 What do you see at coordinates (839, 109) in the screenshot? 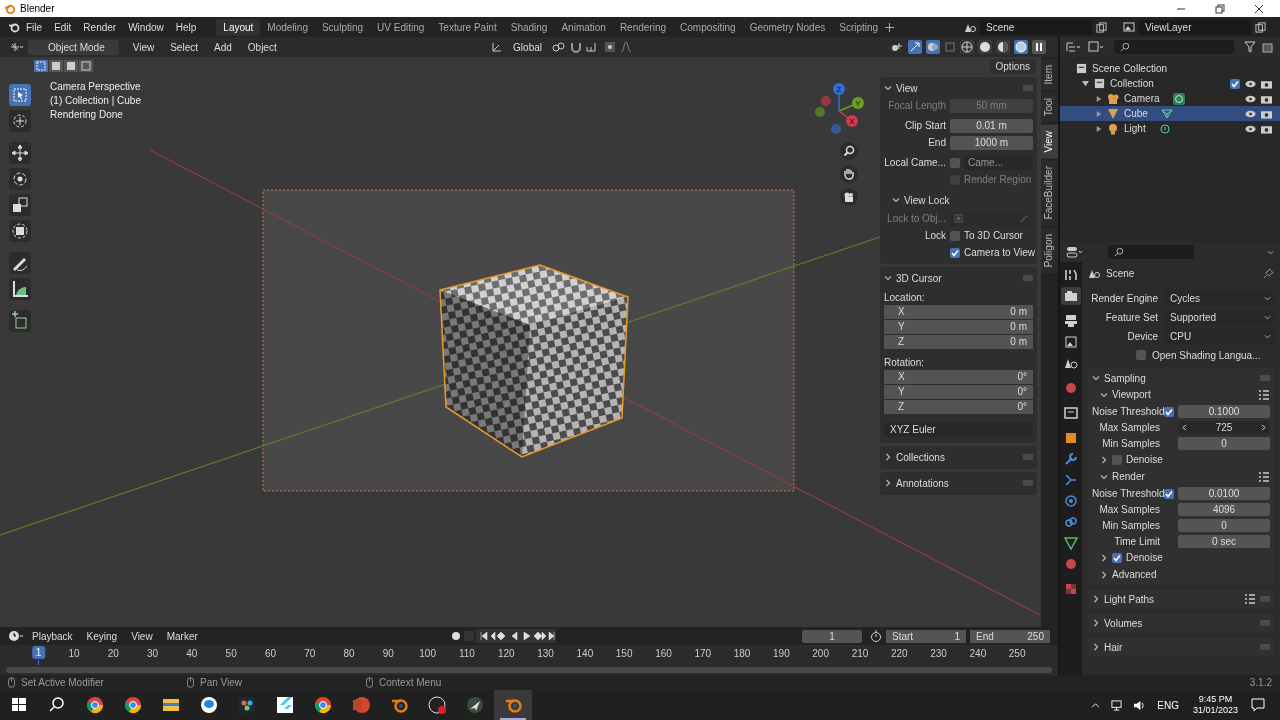
I see `axis-gizmo-drawing: Z Y X` at bounding box center [839, 109].